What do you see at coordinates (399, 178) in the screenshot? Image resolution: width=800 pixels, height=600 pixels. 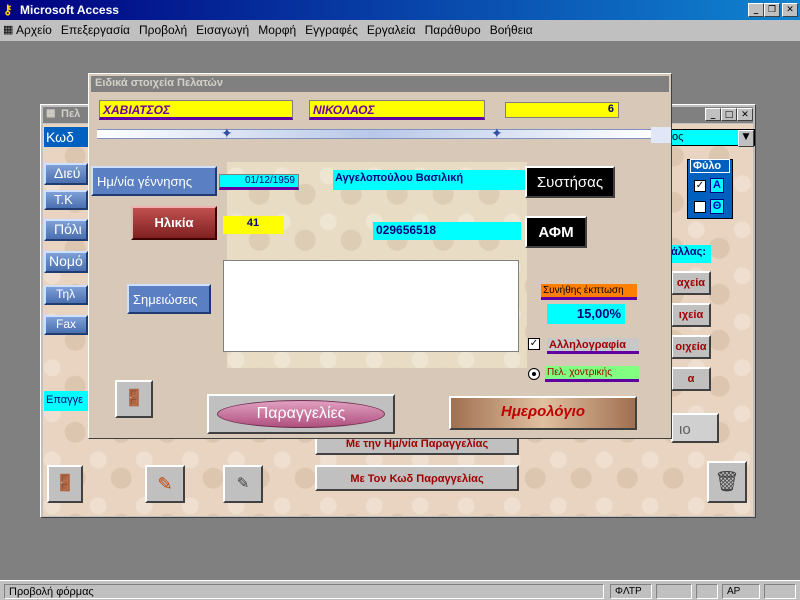 I see `recommender-value: Αγγελοπούλου Βασιλική` at bounding box center [399, 178].